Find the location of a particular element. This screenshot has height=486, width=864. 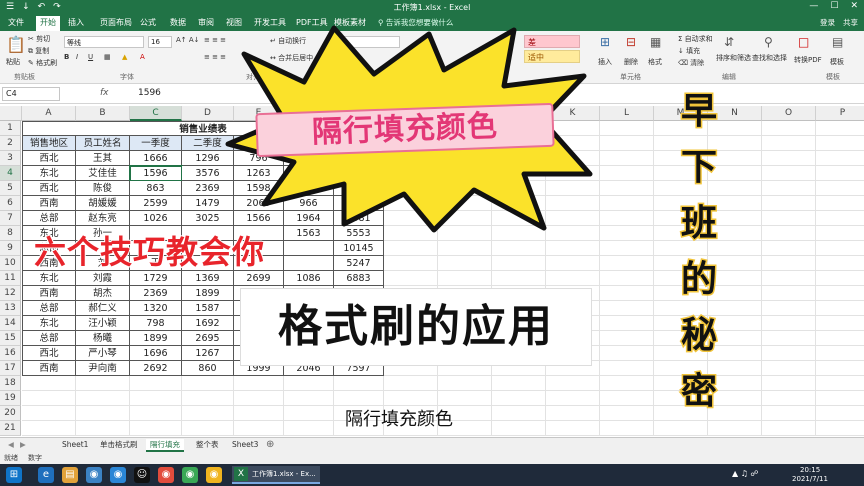

table-cell: 1086 is located at coordinates (309, 278).